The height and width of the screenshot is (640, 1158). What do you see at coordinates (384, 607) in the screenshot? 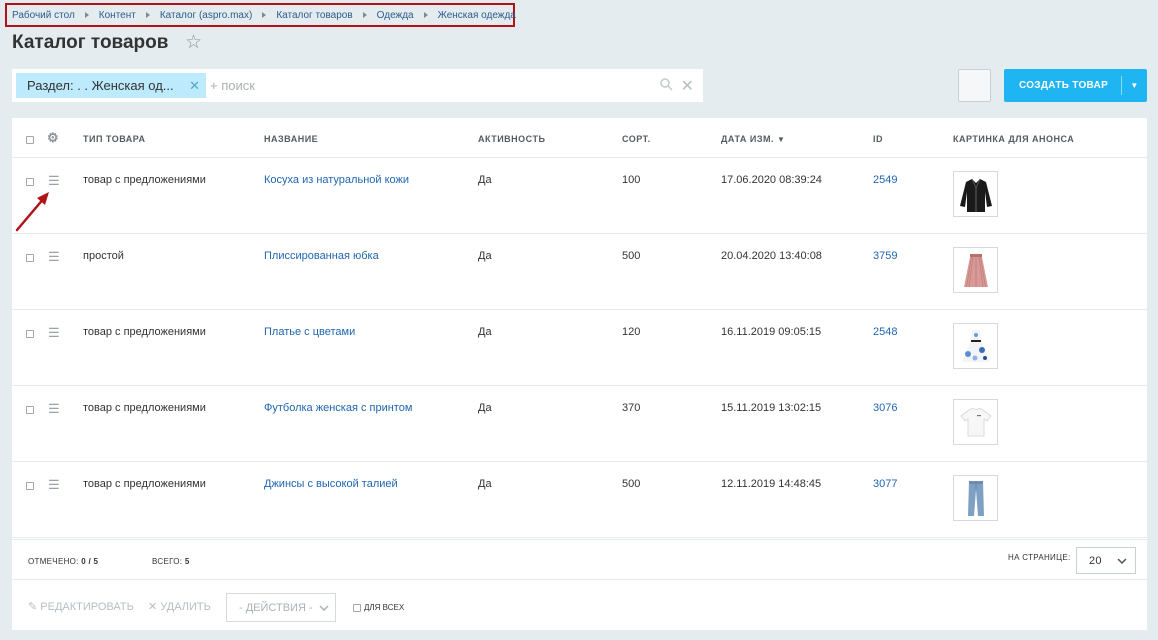
I see `for-all-label: ДЛЯ ВСЕХ` at bounding box center [384, 607].